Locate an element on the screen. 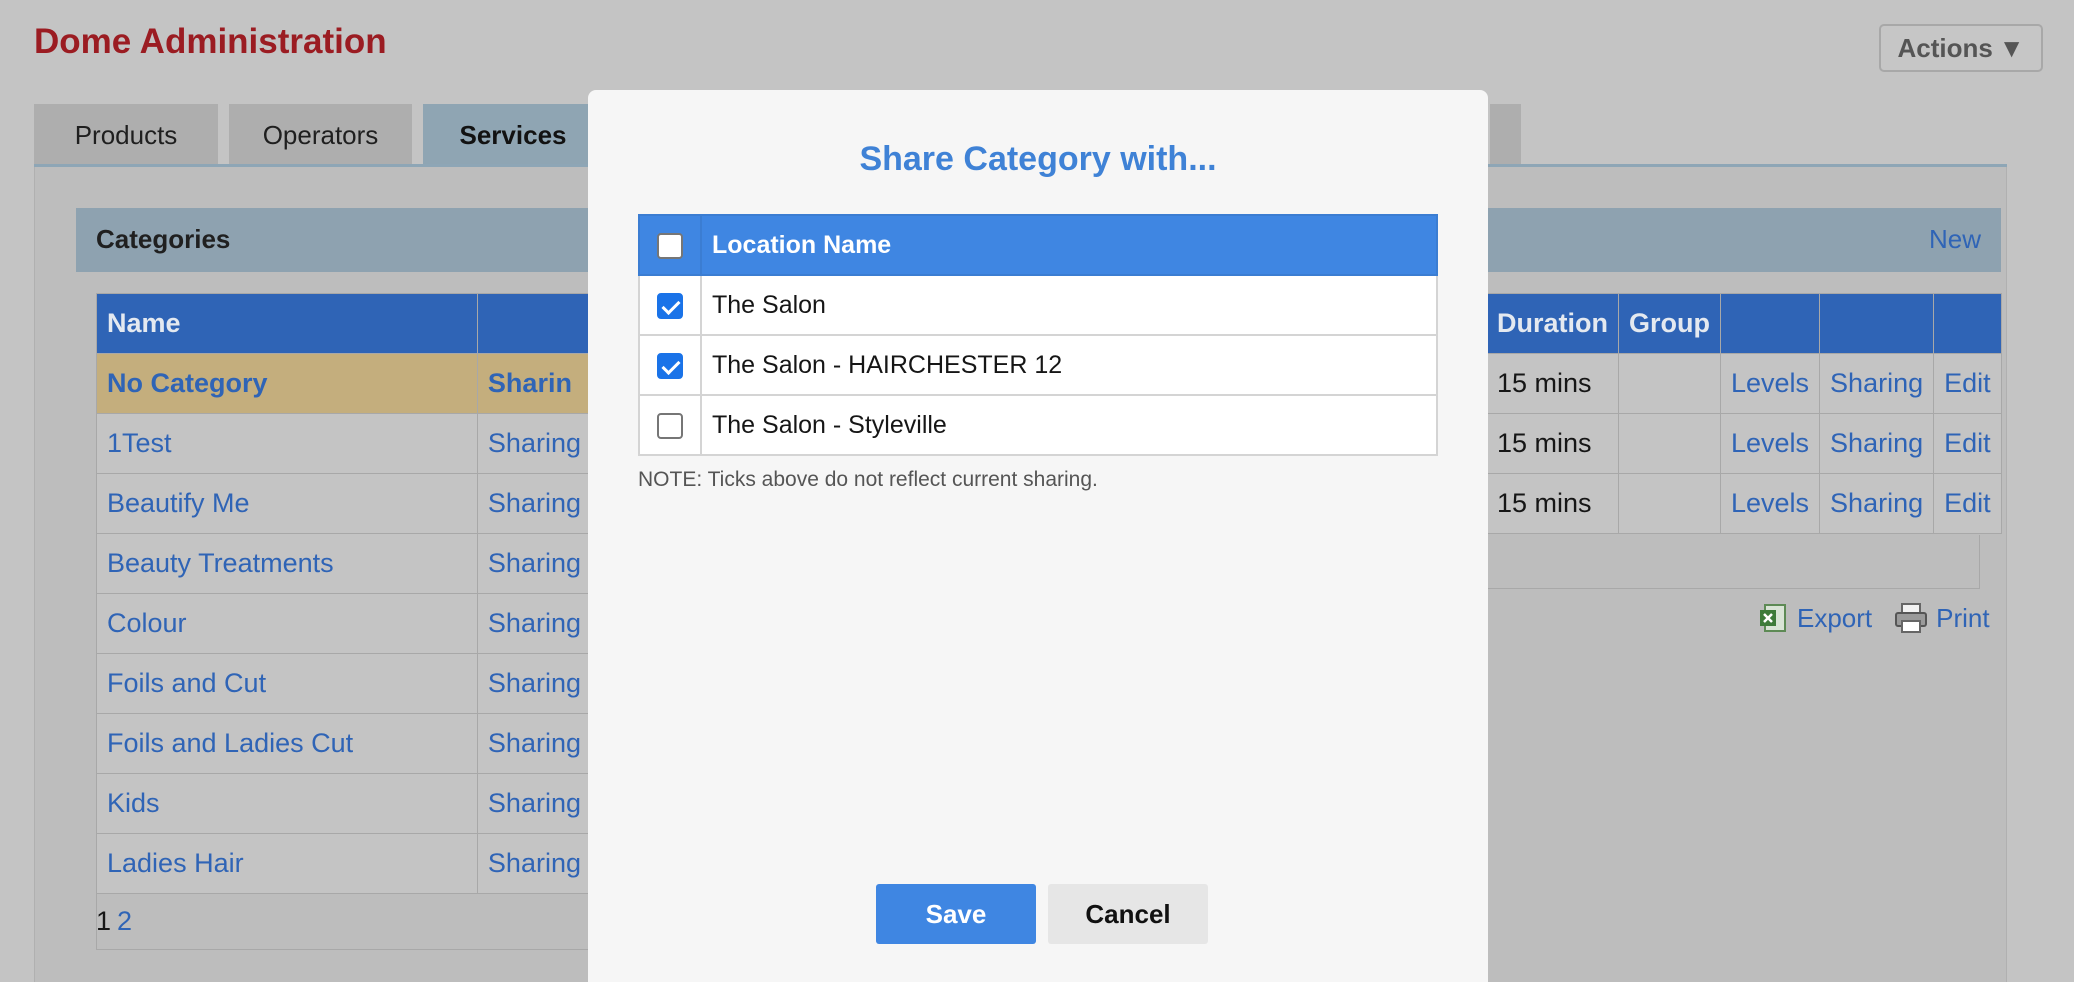  table-row: Beautify Me Sharing is located at coordinates (344, 503).